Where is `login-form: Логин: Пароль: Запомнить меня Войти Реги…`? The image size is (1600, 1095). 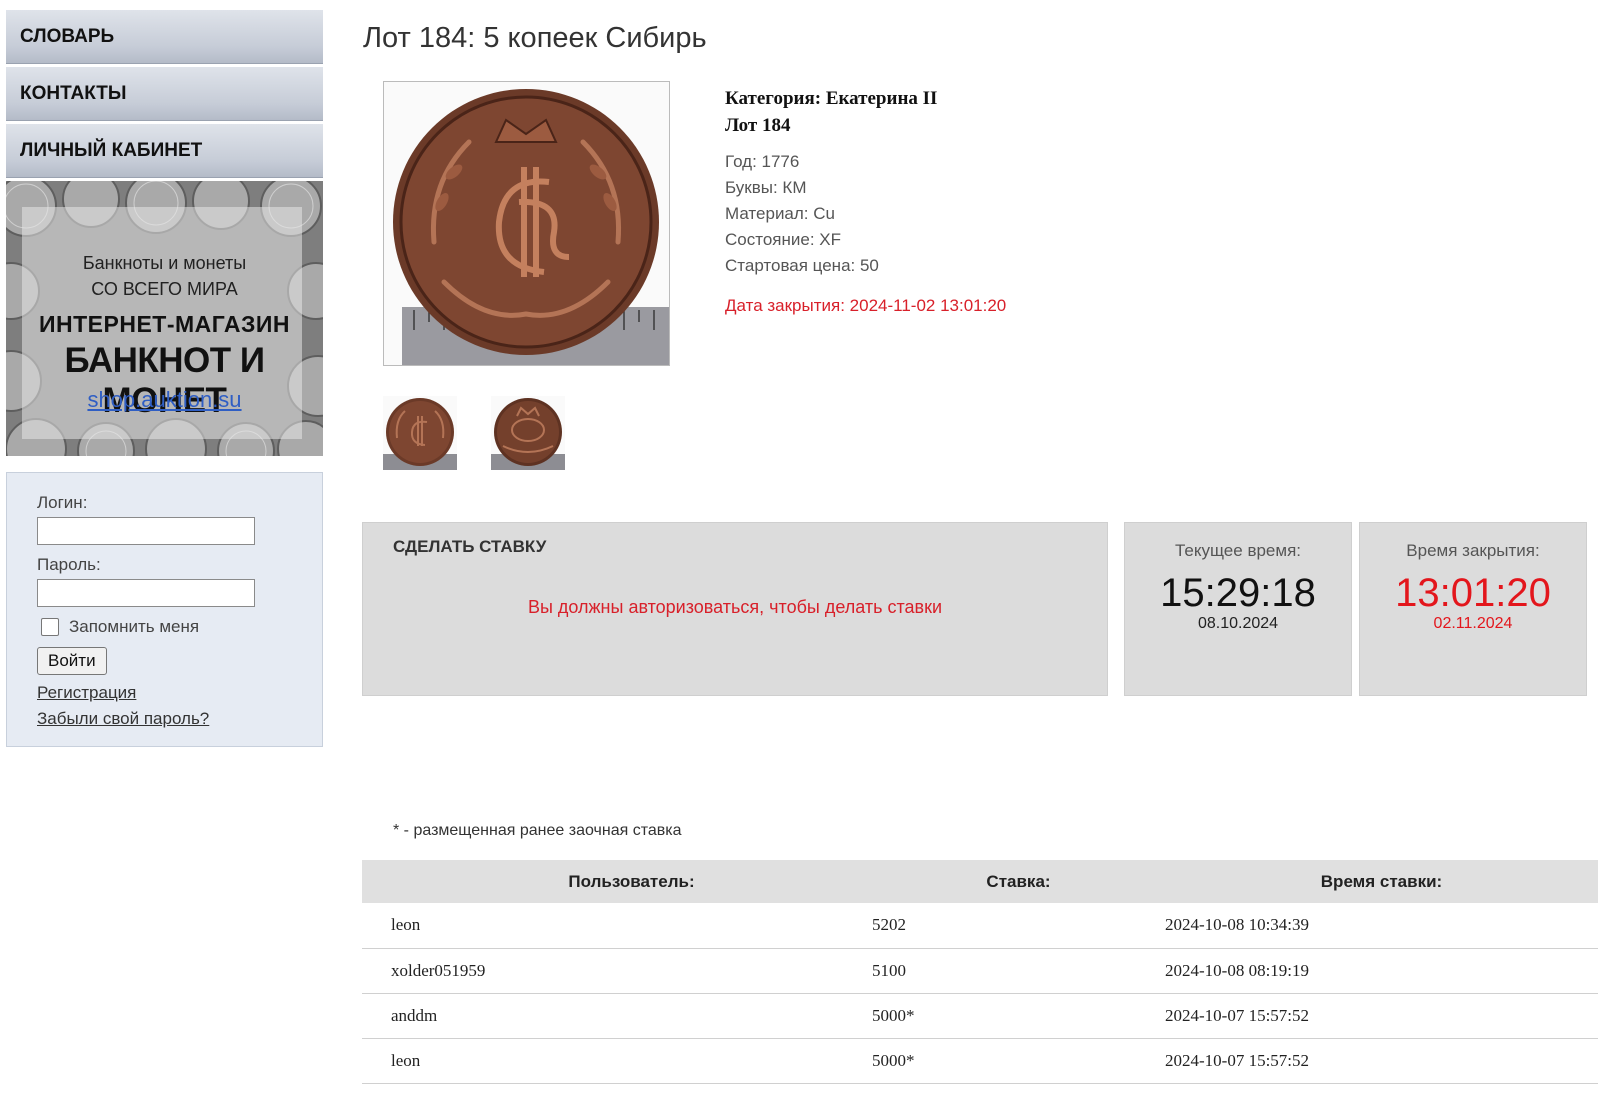
login-form: Логин: Пароль: Запомнить меня Войти Реги… is located at coordinates (164, 609).